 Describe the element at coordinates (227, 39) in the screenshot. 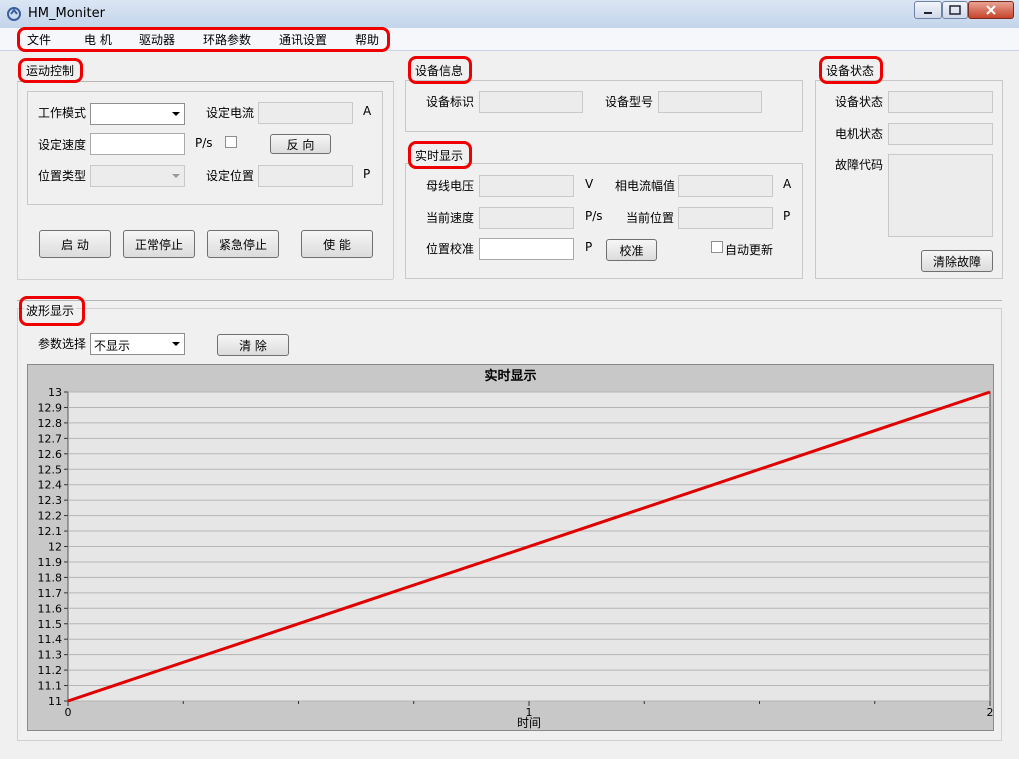

I see `menu-loop-params: 环路参数` at that location.